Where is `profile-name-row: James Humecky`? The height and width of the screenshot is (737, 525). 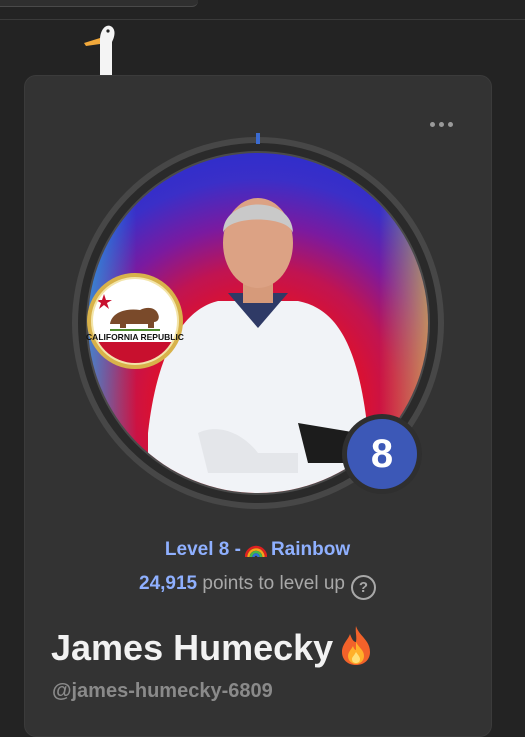
profile-name-row: James Humecky is located at coordinates (212, 646).